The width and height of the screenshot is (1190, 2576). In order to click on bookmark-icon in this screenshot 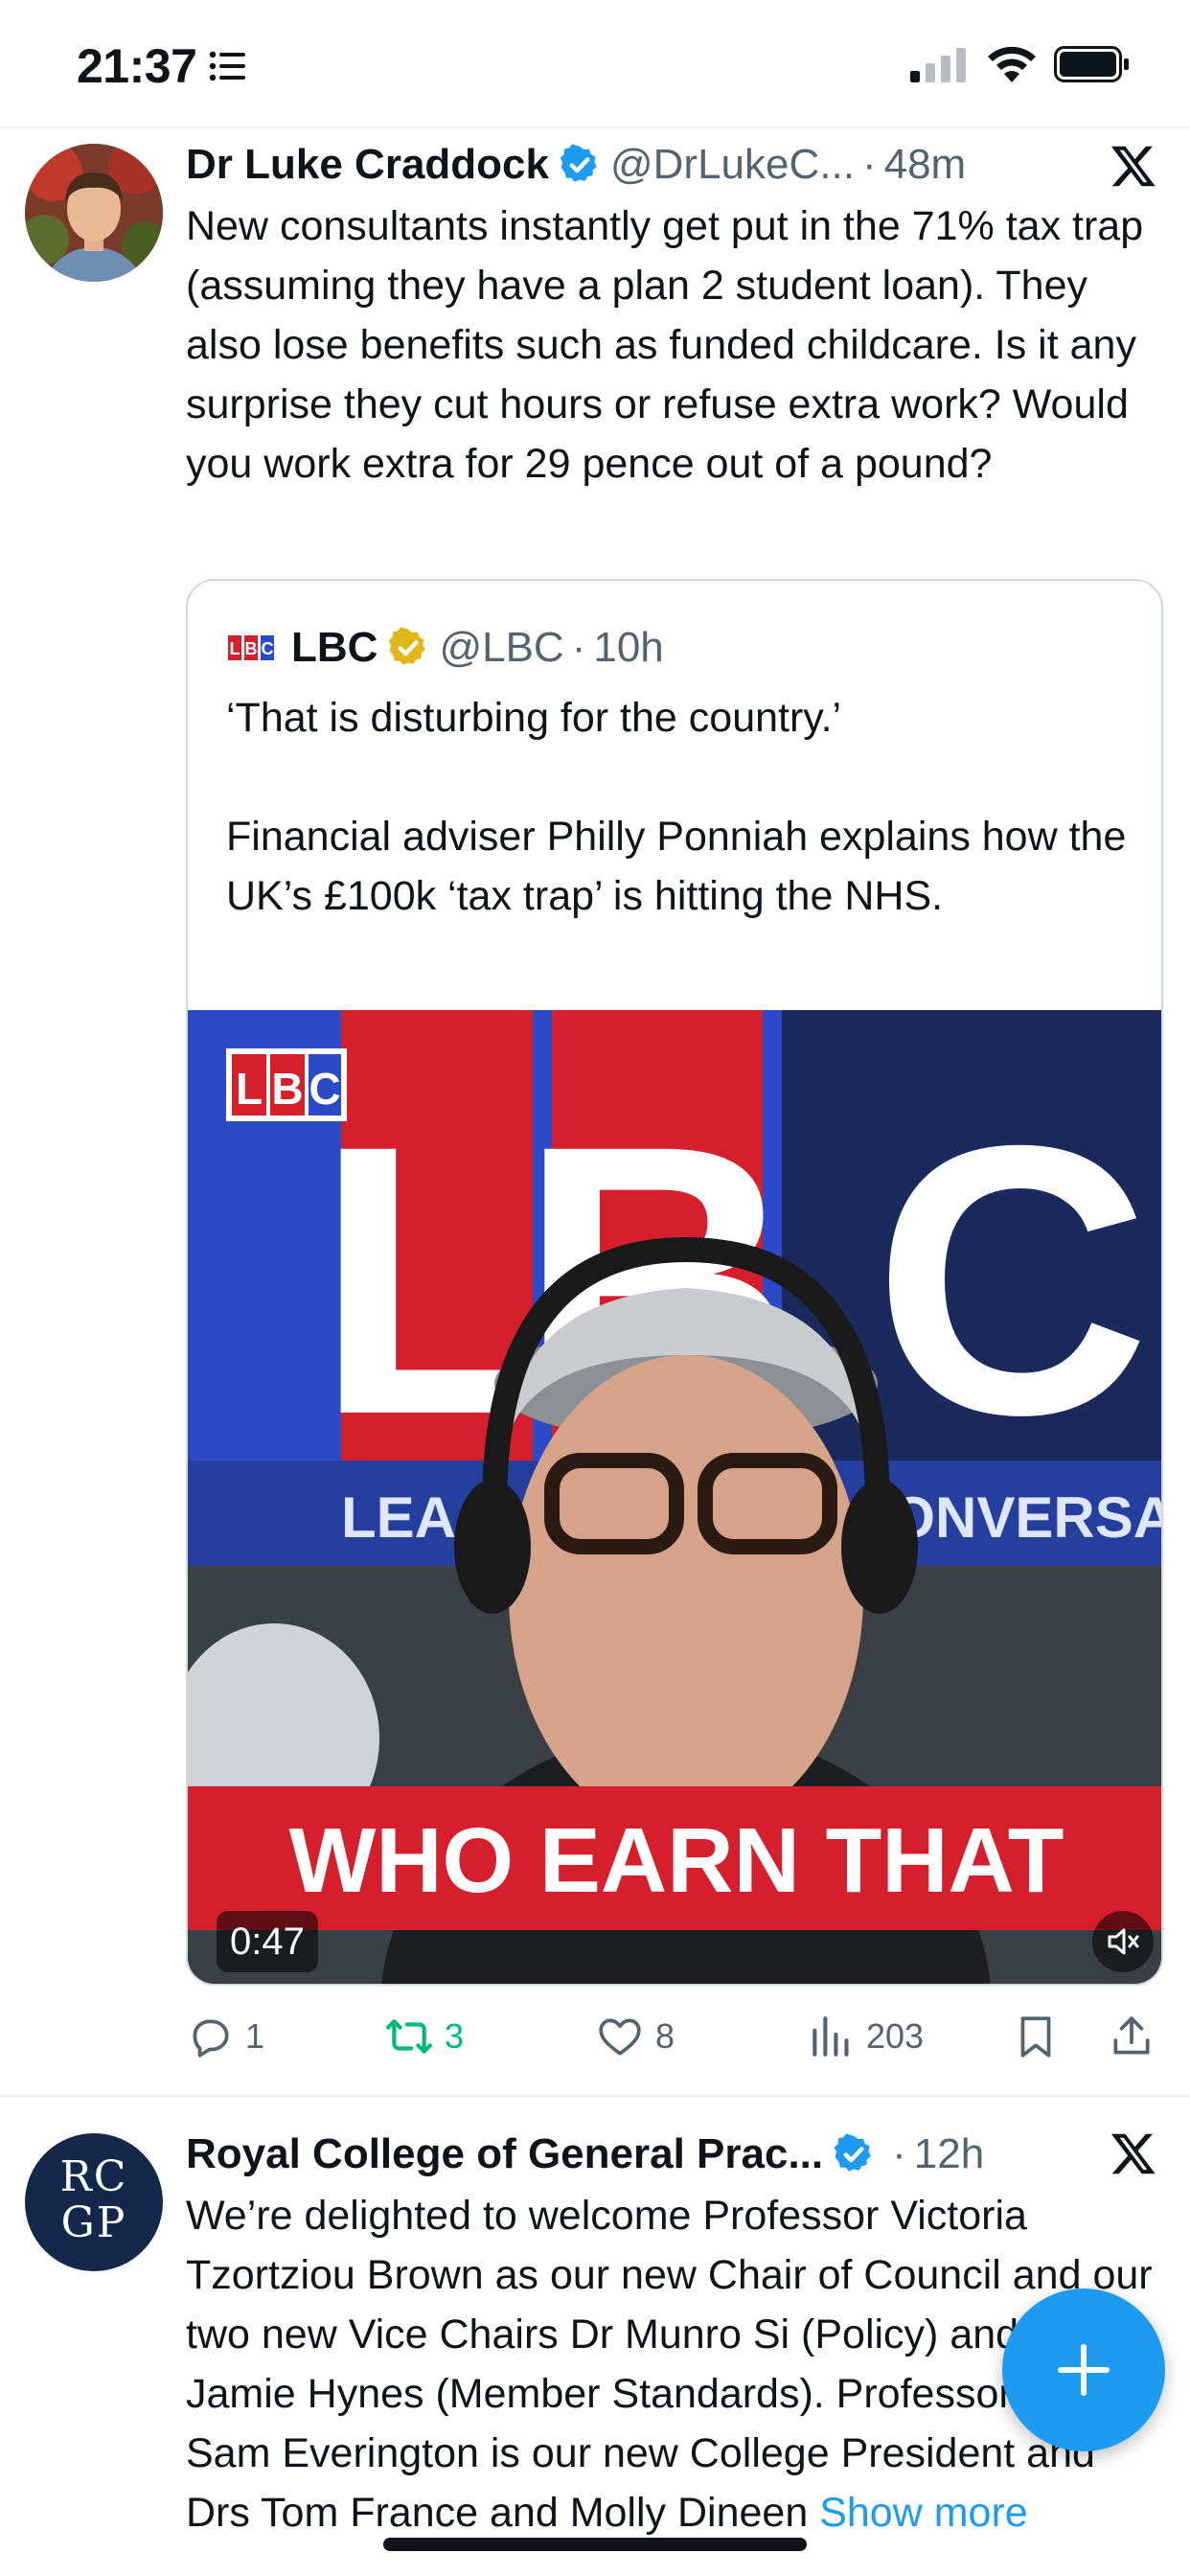, I will do `click(1036, 2037)`.